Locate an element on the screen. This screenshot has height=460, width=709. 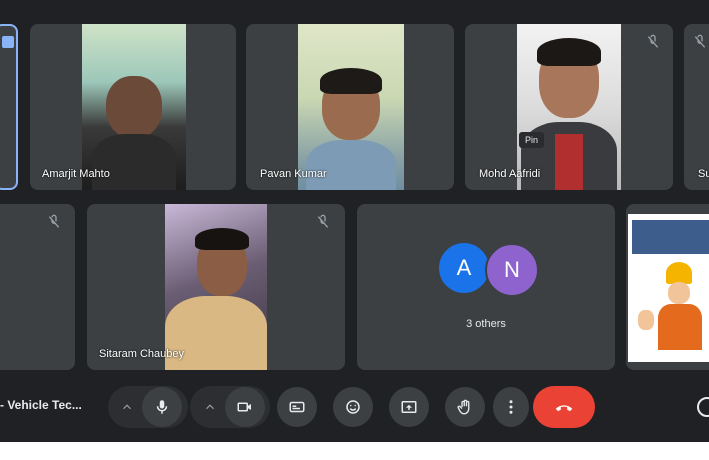
participant-name: Pavan Kumar is located at coordinates (293, 174).